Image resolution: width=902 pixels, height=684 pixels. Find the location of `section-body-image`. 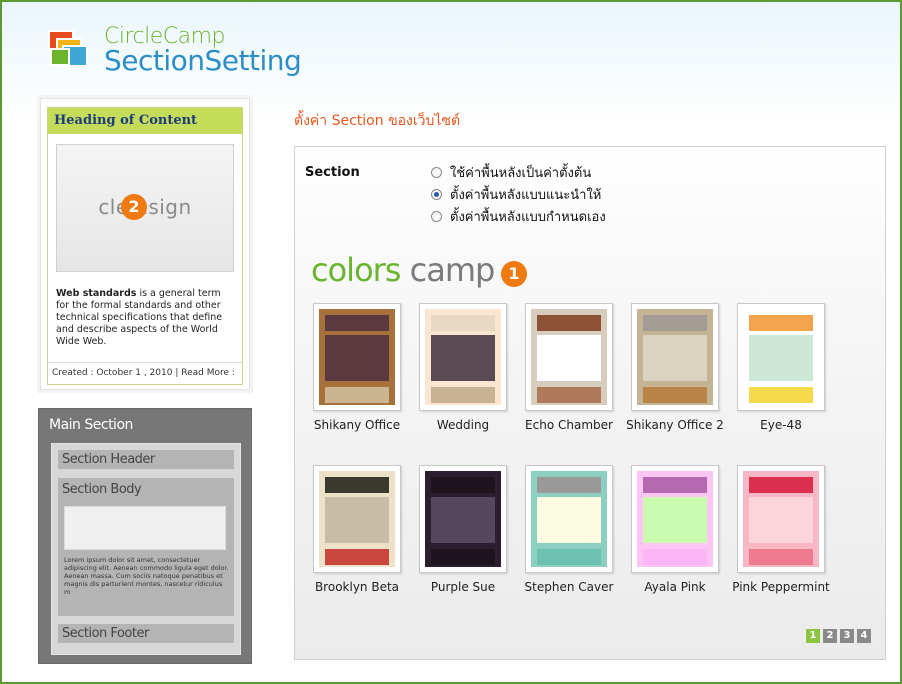

section-body-image is located at coordinates (145, 528).